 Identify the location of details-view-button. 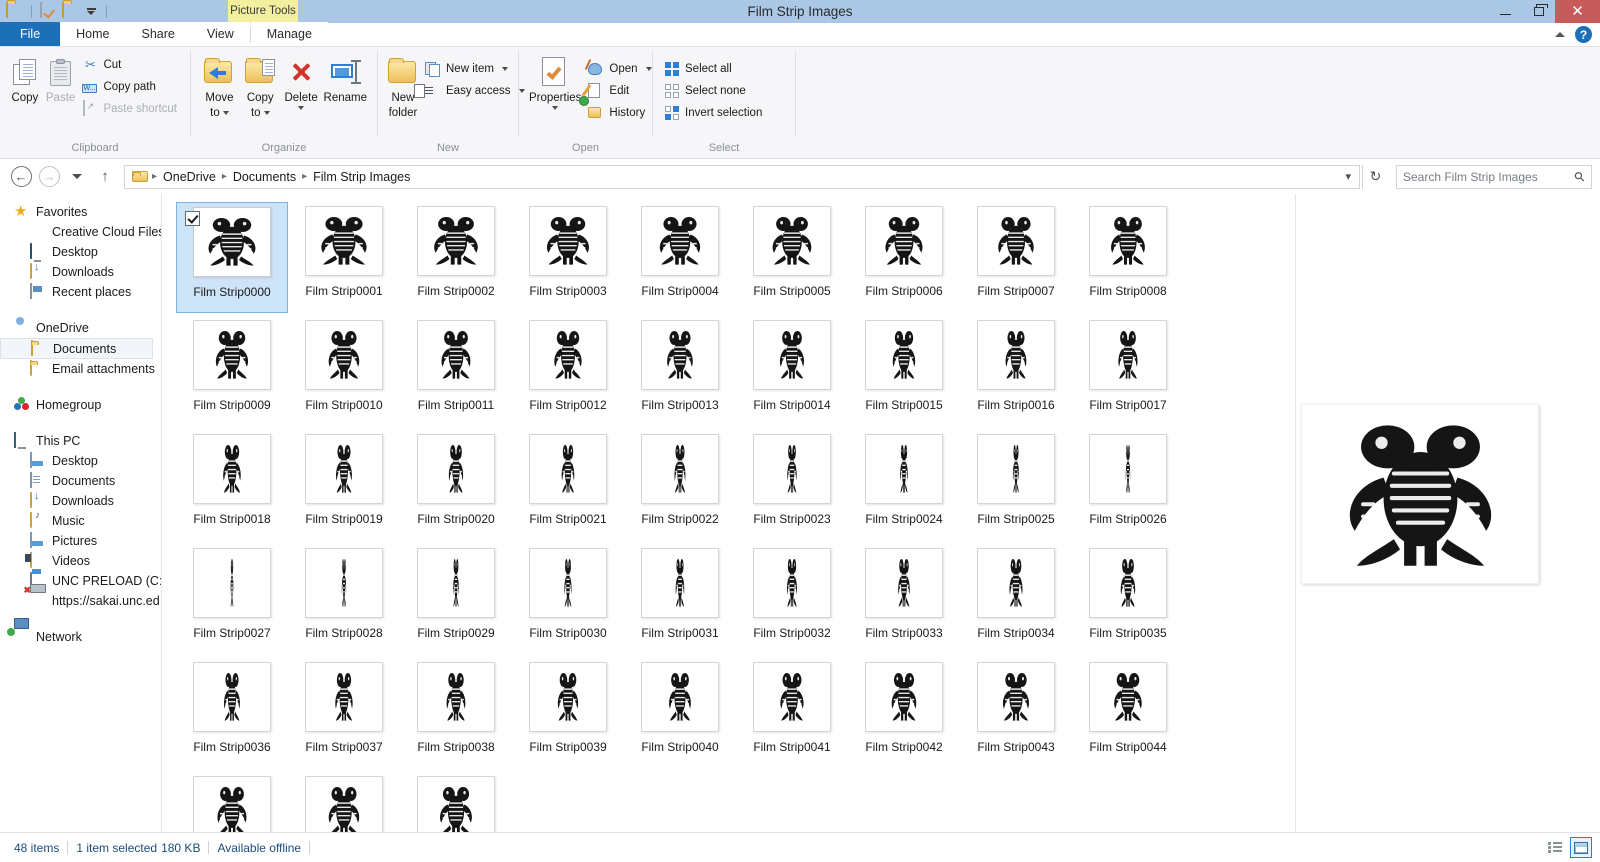
(1555, 847).